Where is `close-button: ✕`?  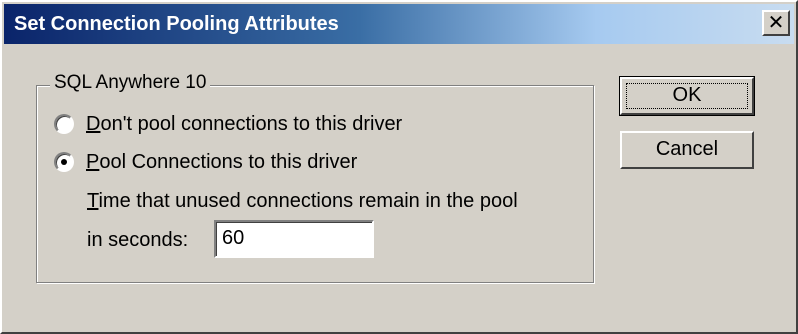
close-button: ✕ is located at coordinates (776, 23).